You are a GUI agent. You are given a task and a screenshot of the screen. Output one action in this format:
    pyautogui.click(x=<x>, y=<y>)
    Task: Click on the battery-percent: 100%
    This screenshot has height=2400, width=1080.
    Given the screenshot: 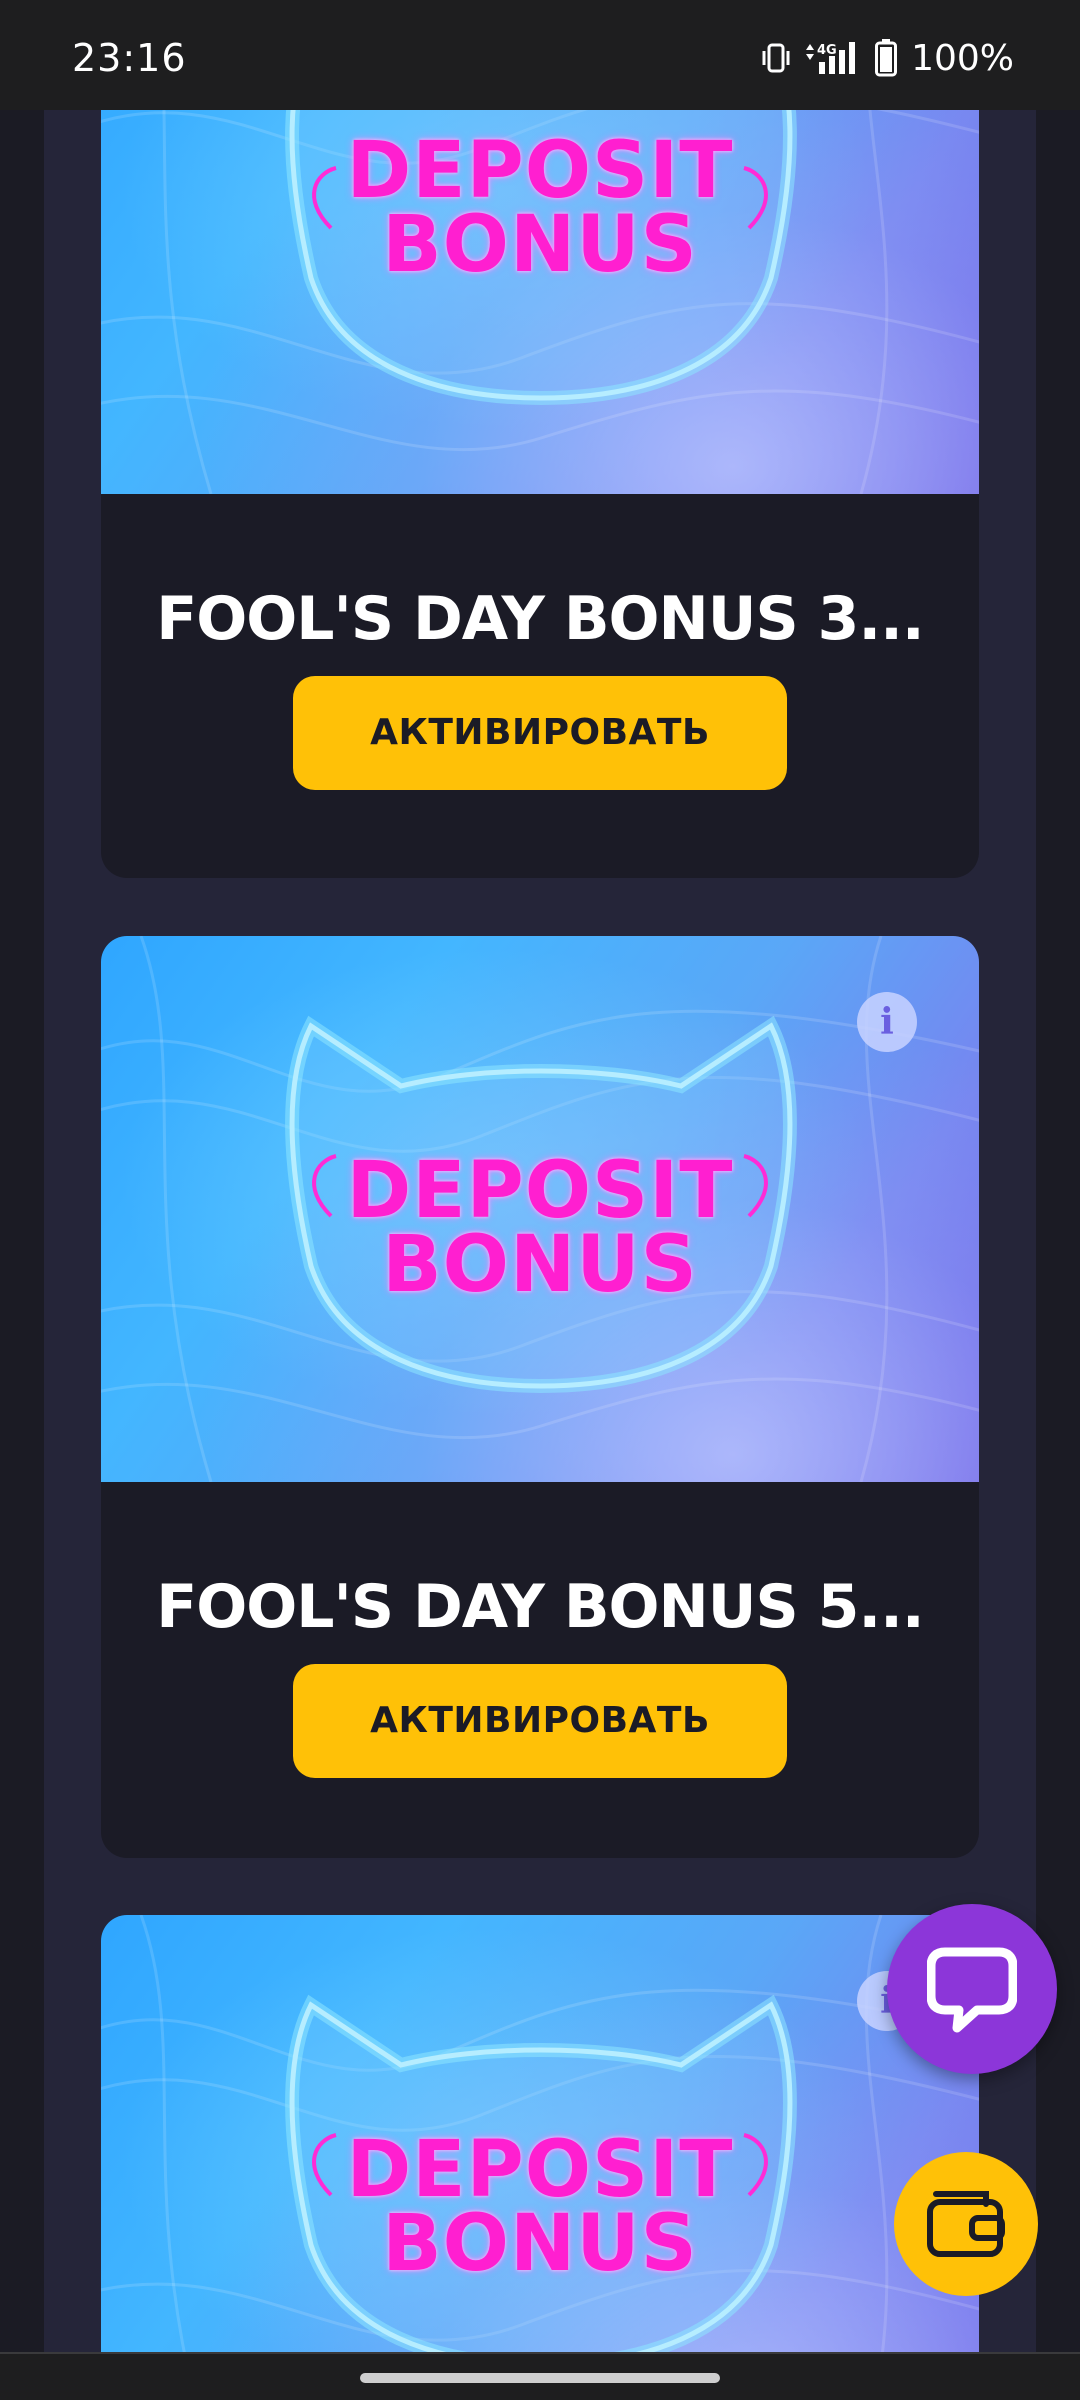 What is the action you would take?
    pyautogui.click(x=962, y=58)
    